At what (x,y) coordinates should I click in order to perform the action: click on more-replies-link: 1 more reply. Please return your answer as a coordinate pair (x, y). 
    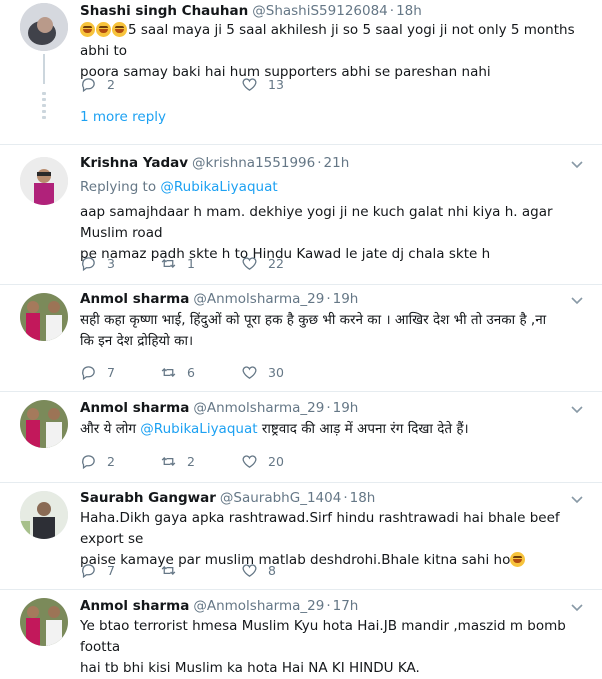
    Looking at the image, I should click on (123, 117).